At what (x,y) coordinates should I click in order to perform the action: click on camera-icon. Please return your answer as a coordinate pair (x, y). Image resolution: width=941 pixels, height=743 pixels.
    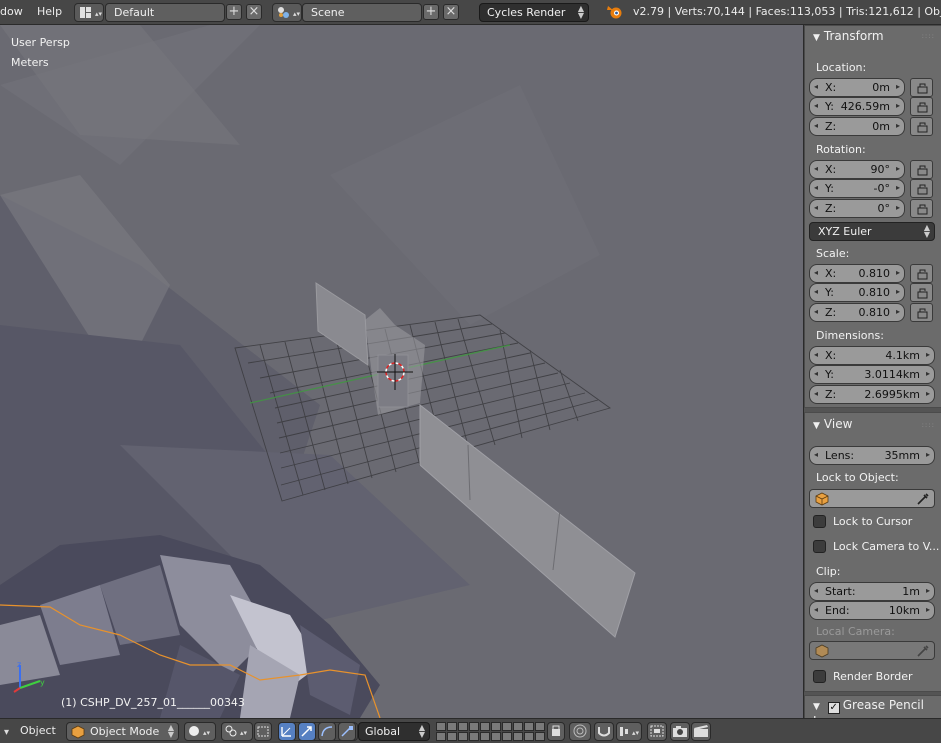
    Looking at the image, I should click on (680, 731).